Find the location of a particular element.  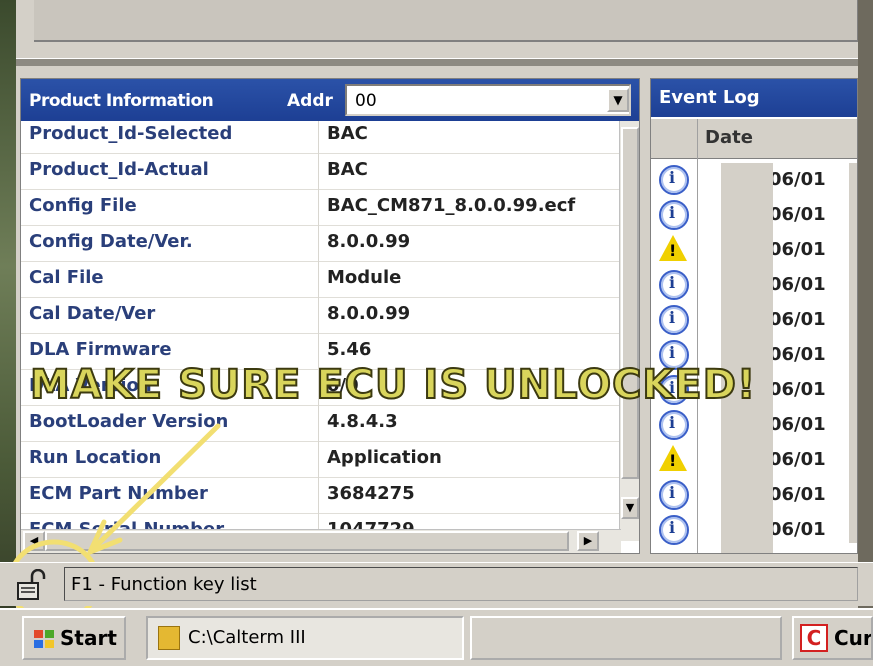

event-log-header: Event Log is located at coordinates (754, 98).